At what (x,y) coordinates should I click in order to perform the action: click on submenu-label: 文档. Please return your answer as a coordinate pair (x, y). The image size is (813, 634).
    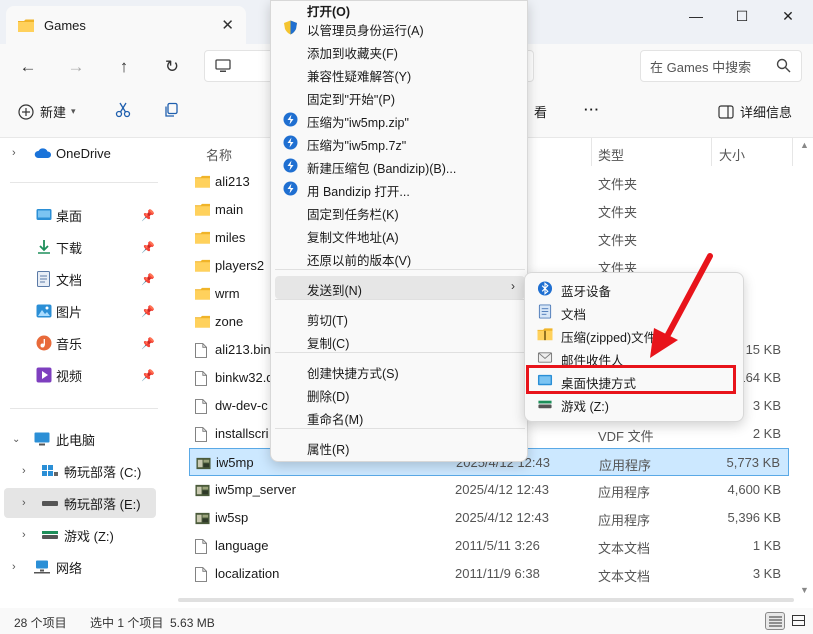
    Looking at the image, I should click on (574, 315).